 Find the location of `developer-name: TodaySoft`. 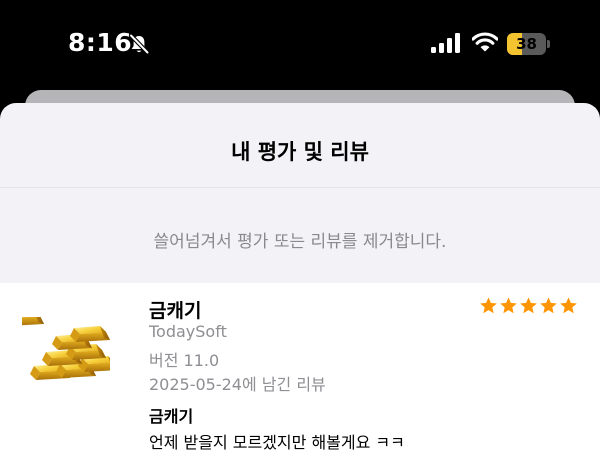

developer-name: TodaySoft is located at coordinates (188, 331).